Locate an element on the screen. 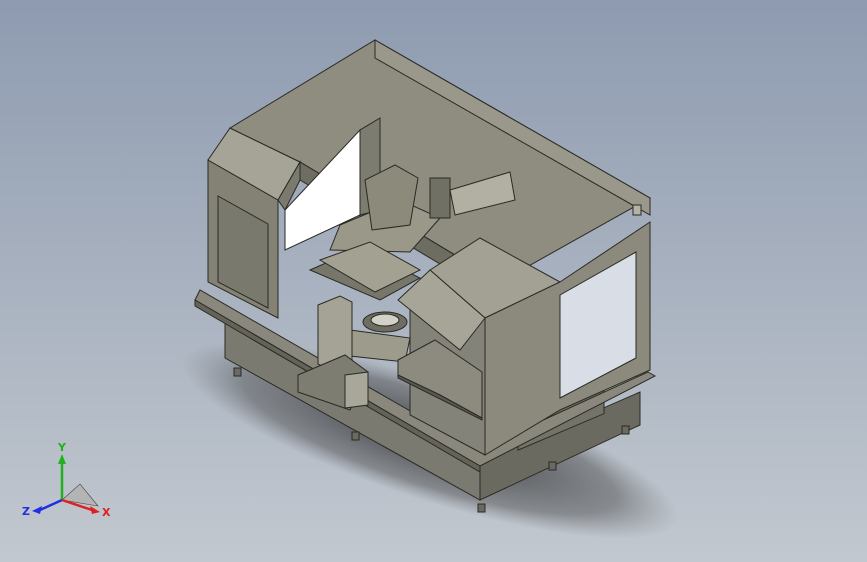 This screenshot has height=562, width=867. beam-indicator is located at coordinates (637, 210).